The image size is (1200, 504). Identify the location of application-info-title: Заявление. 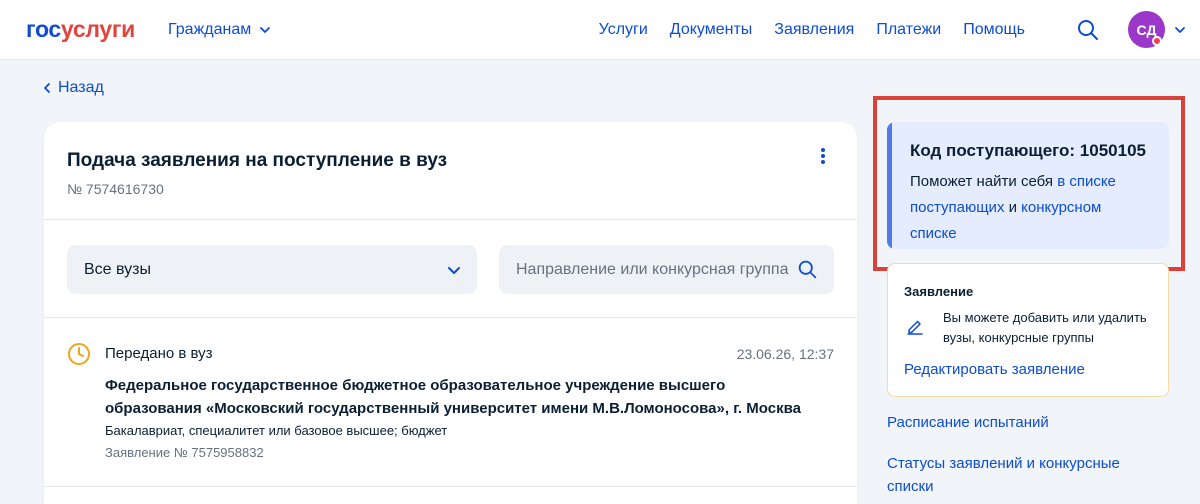
(939, 291).